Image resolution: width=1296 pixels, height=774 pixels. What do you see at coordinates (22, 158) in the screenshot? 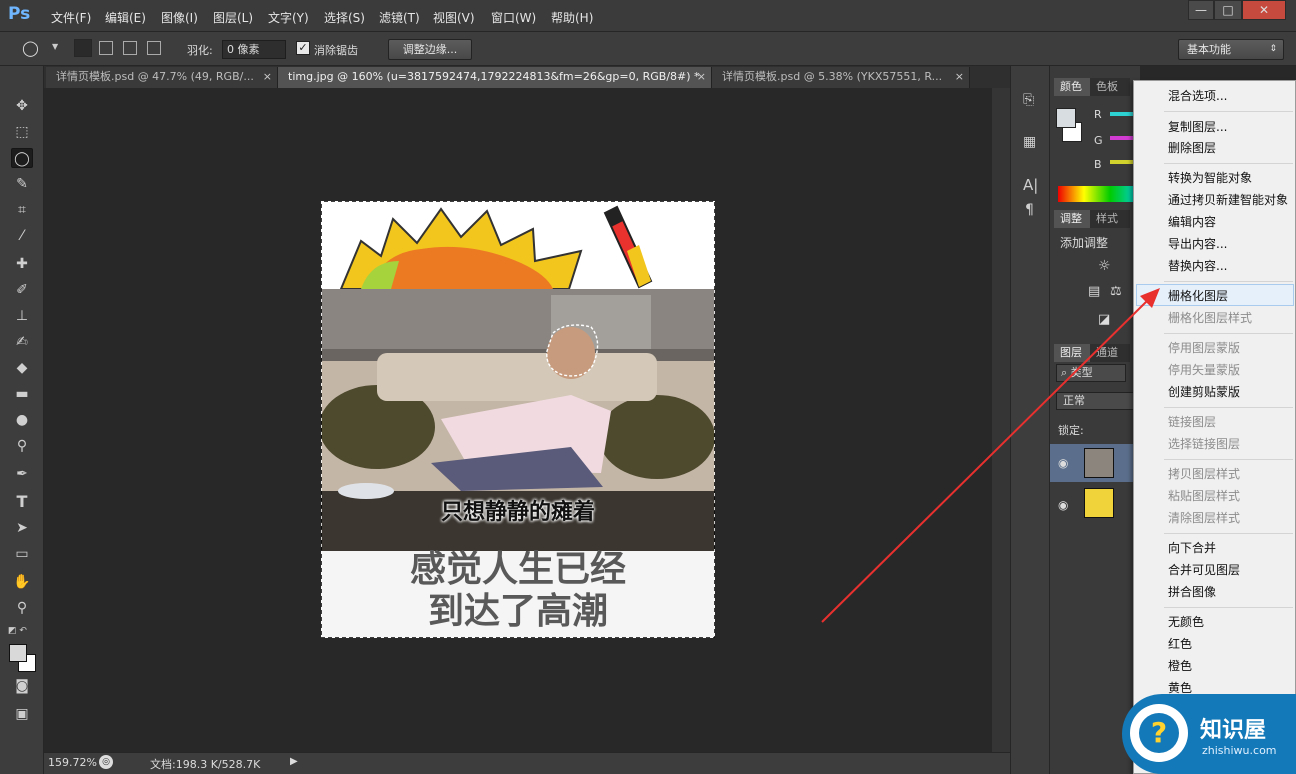
I see `lasso-tool-icon: ◯` at bounding box center [22, 158].